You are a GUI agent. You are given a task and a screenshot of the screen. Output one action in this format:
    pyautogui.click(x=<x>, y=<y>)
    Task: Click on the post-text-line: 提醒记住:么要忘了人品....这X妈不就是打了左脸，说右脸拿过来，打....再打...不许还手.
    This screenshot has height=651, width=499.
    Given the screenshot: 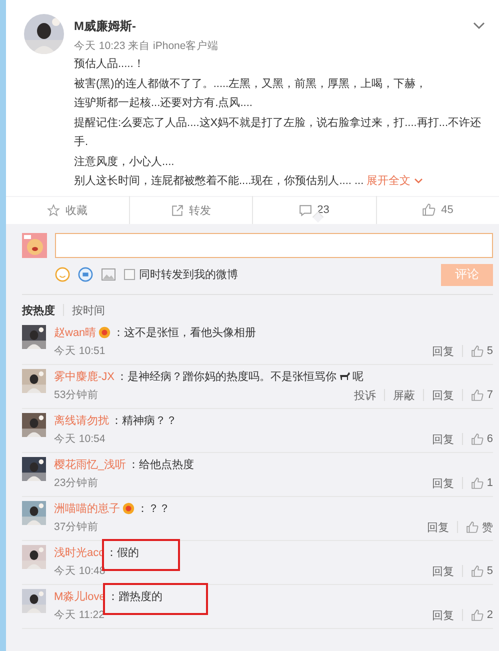 What is the action you would take?
    pyautogui.click(x=278, y=133)
    